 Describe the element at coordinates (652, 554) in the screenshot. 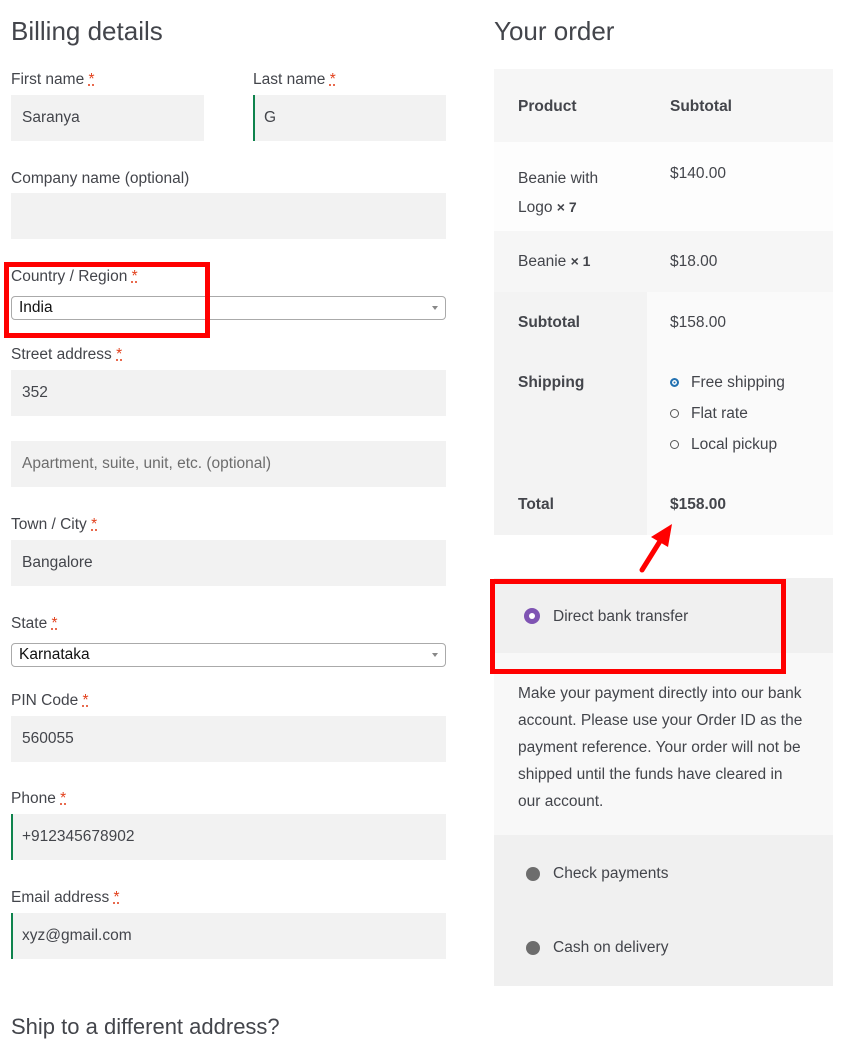

I see `arrow-shaft` at that location.